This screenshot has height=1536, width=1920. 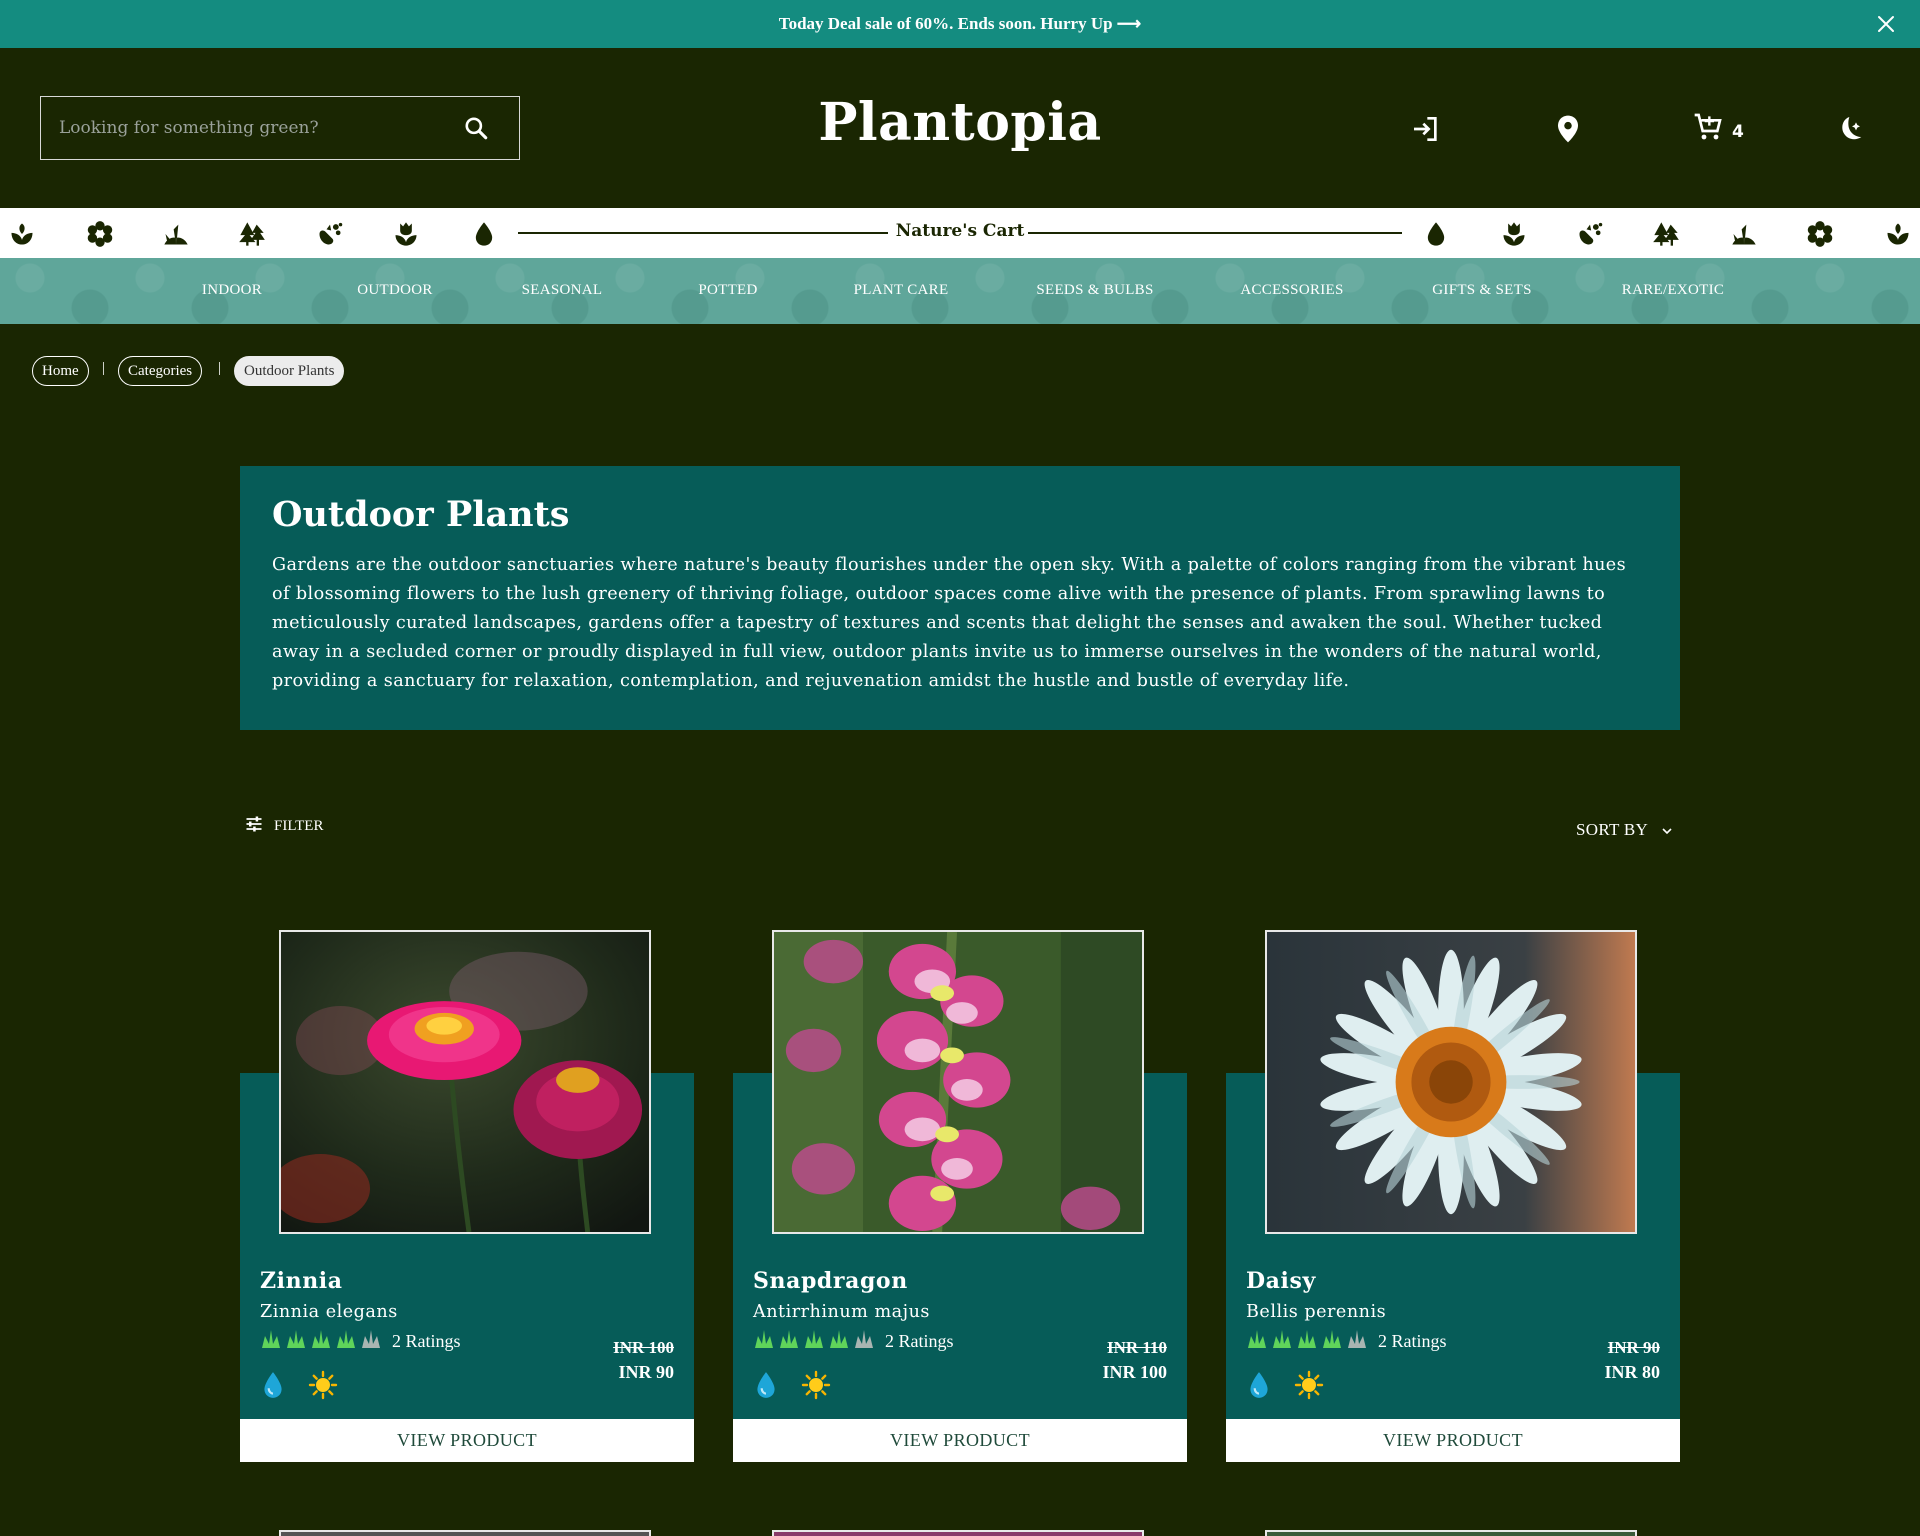 I want to click on product-name: Zinnia, so click(x=301, y=1281).